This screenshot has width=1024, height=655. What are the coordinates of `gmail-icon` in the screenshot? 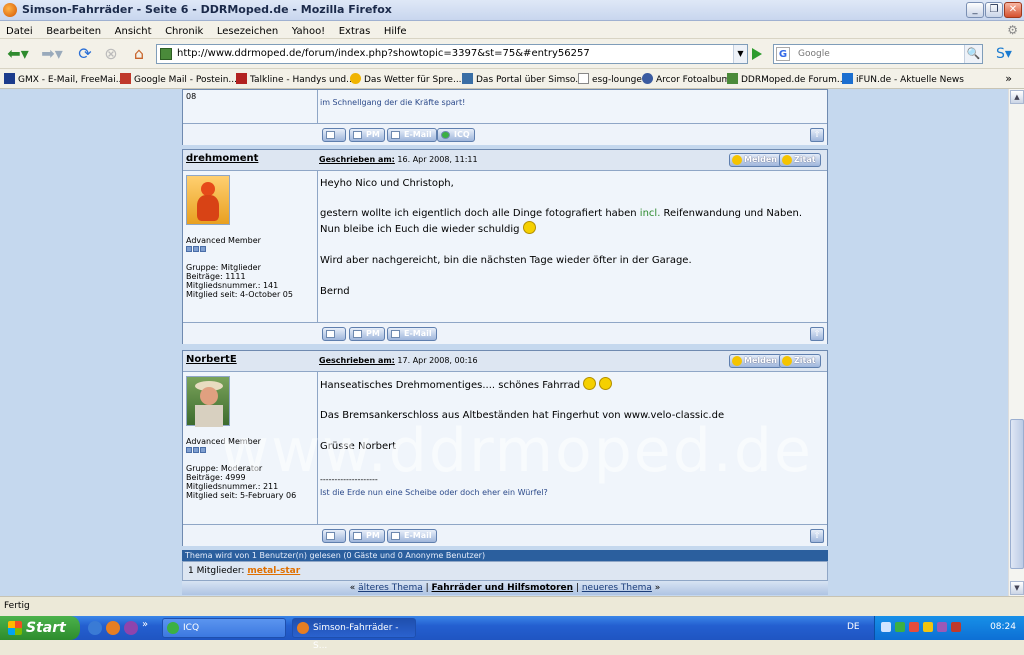 It's located at (125, 78).